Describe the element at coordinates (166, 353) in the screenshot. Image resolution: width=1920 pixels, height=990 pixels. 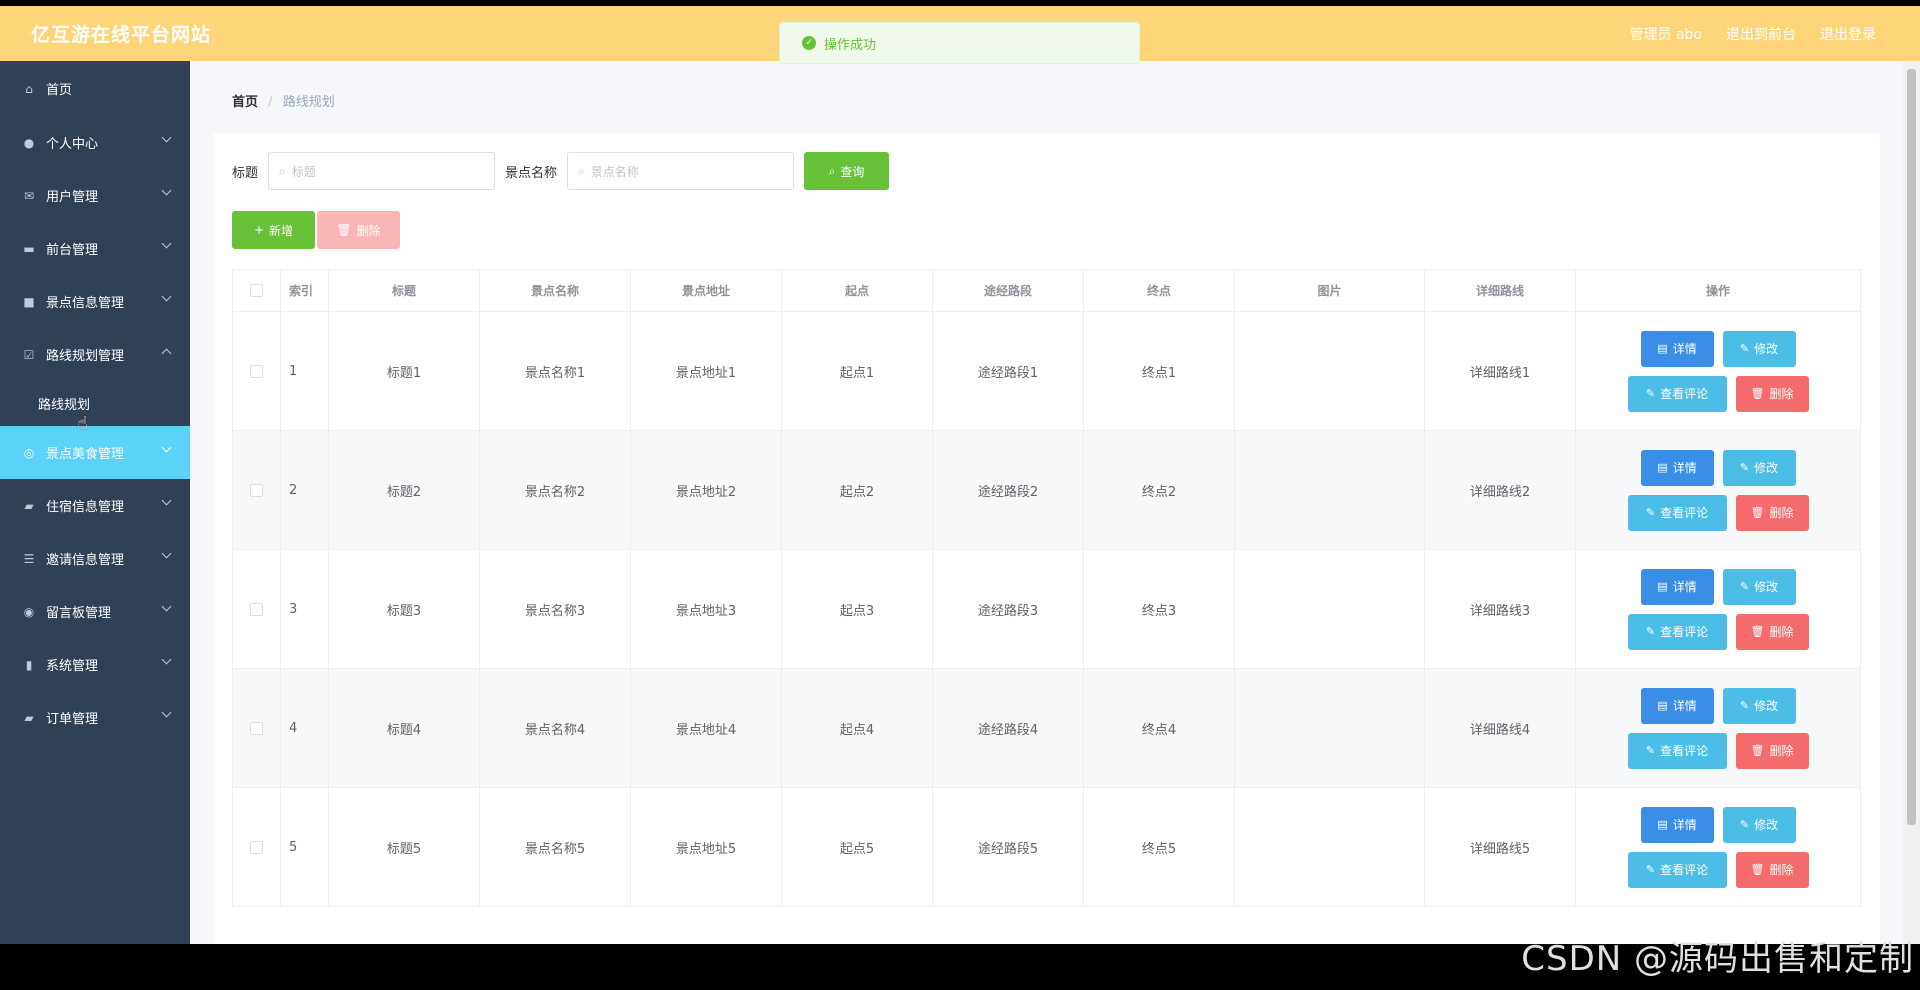
I see `chevron-up-icon` at that location.